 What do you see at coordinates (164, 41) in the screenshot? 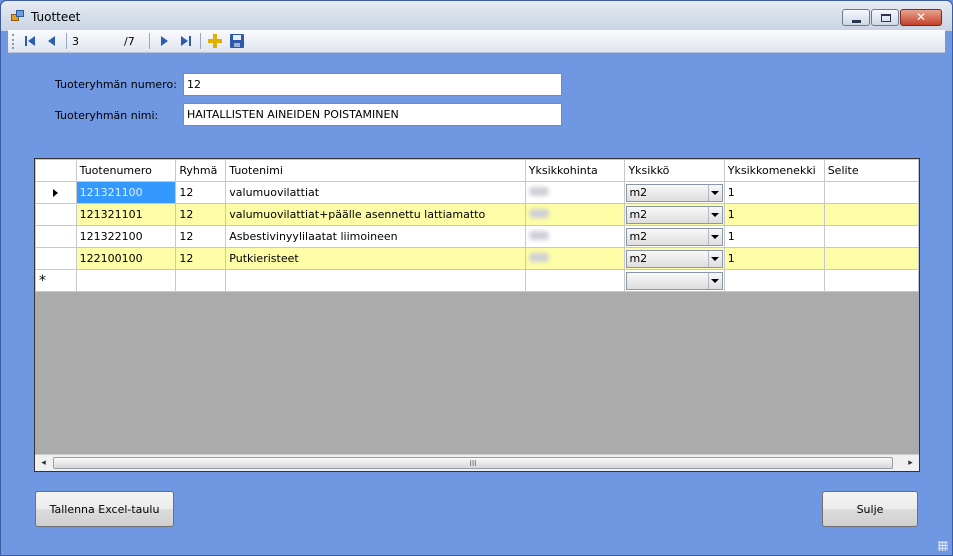
I see `move-next-button` at bounding box center [164, 41].